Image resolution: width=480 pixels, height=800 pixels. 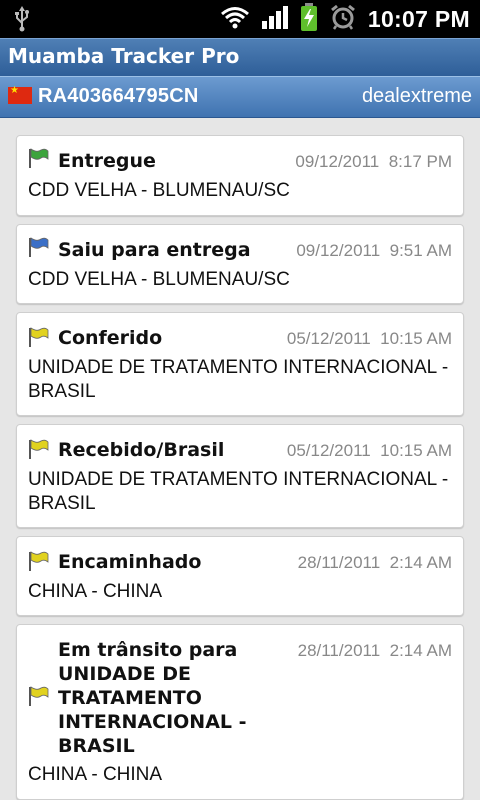 I want to click on app-title-bar: Muamba Tracker Pro, so click(x=240, y=57).